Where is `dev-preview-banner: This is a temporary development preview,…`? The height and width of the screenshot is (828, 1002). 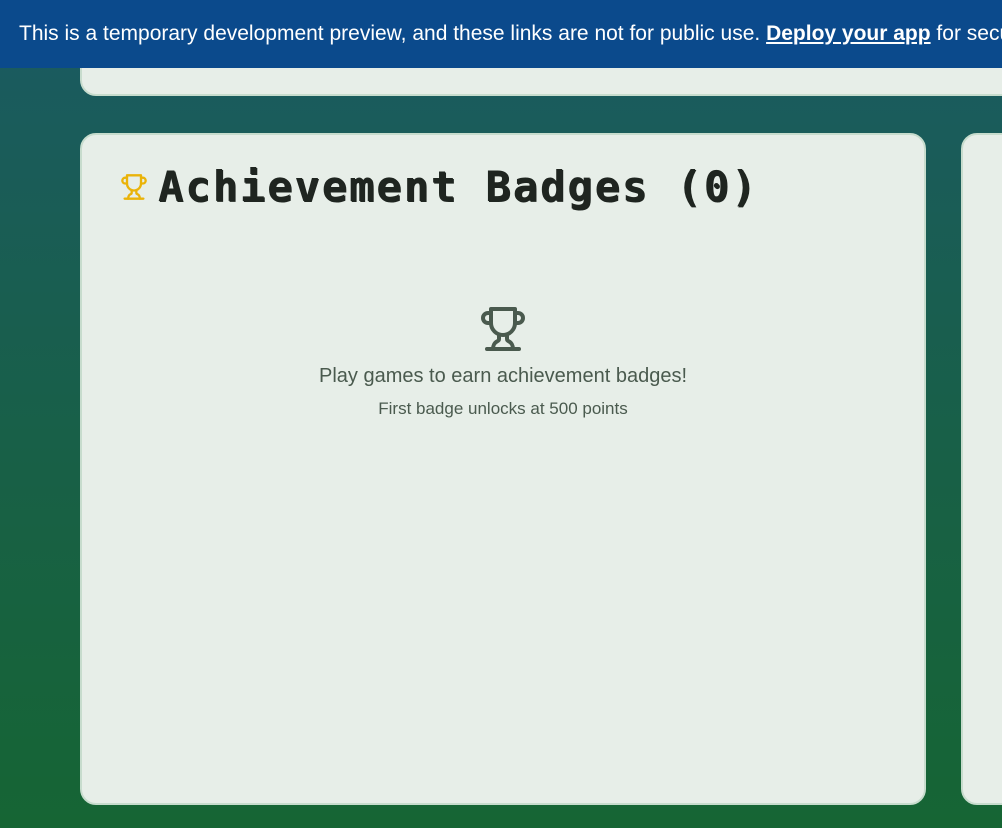 dev-preview-banner: This is a temporary development preview,… is located at coordinates (501, 34).